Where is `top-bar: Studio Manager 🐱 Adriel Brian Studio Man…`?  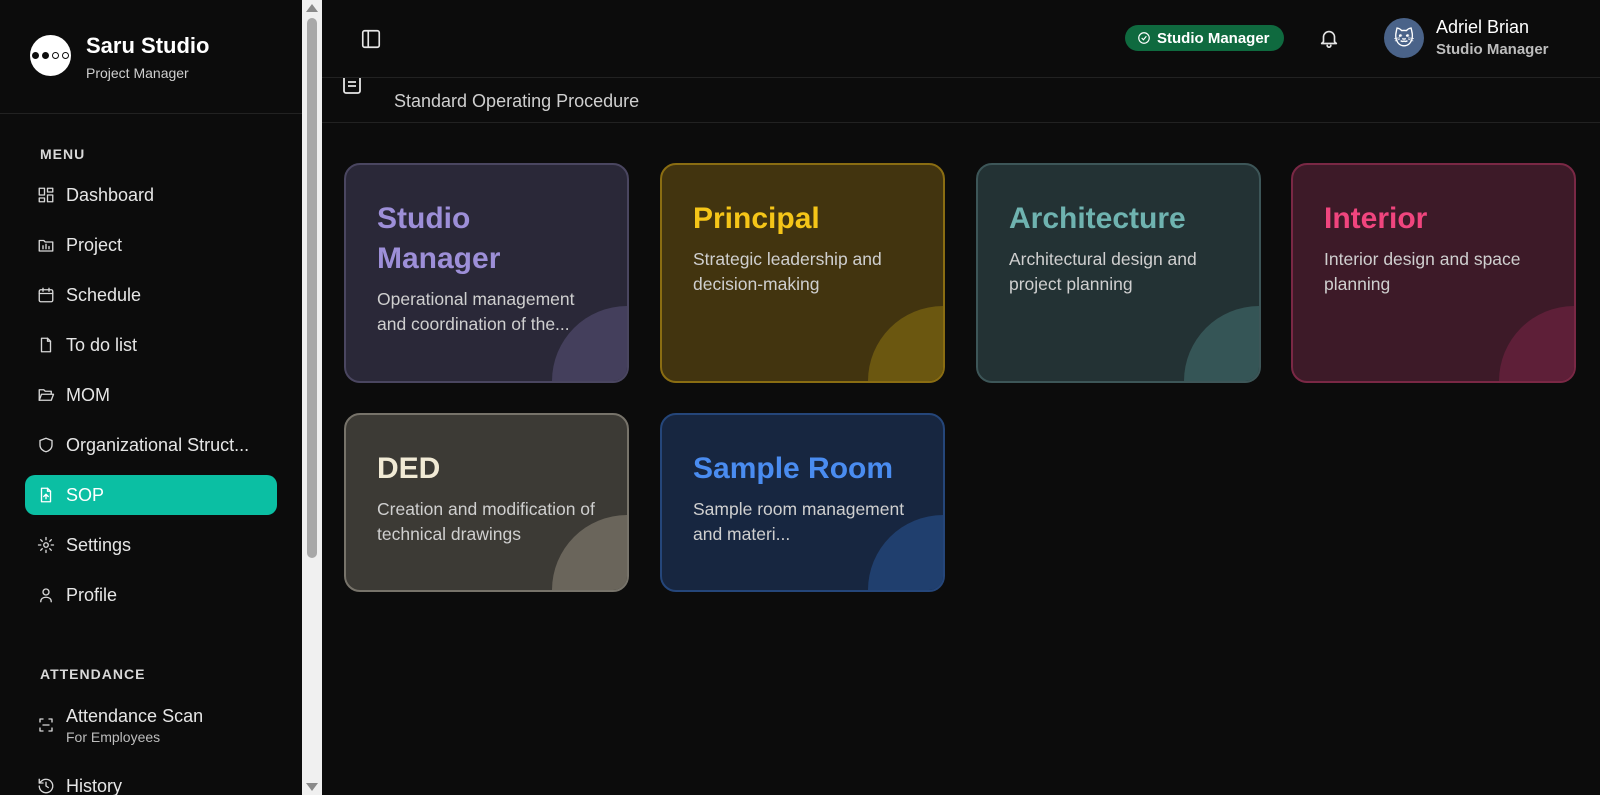 top-bar: Studio Manager 🐱 Adriel Brian Studio Man… is located at coordinates (961, 39).